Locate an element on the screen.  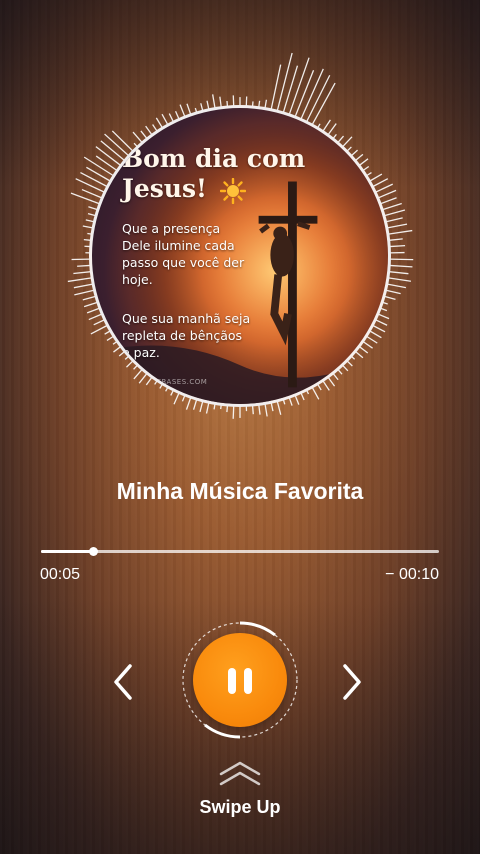
swipe-up-label: Swipe Up is located at coordinates (240, 807).